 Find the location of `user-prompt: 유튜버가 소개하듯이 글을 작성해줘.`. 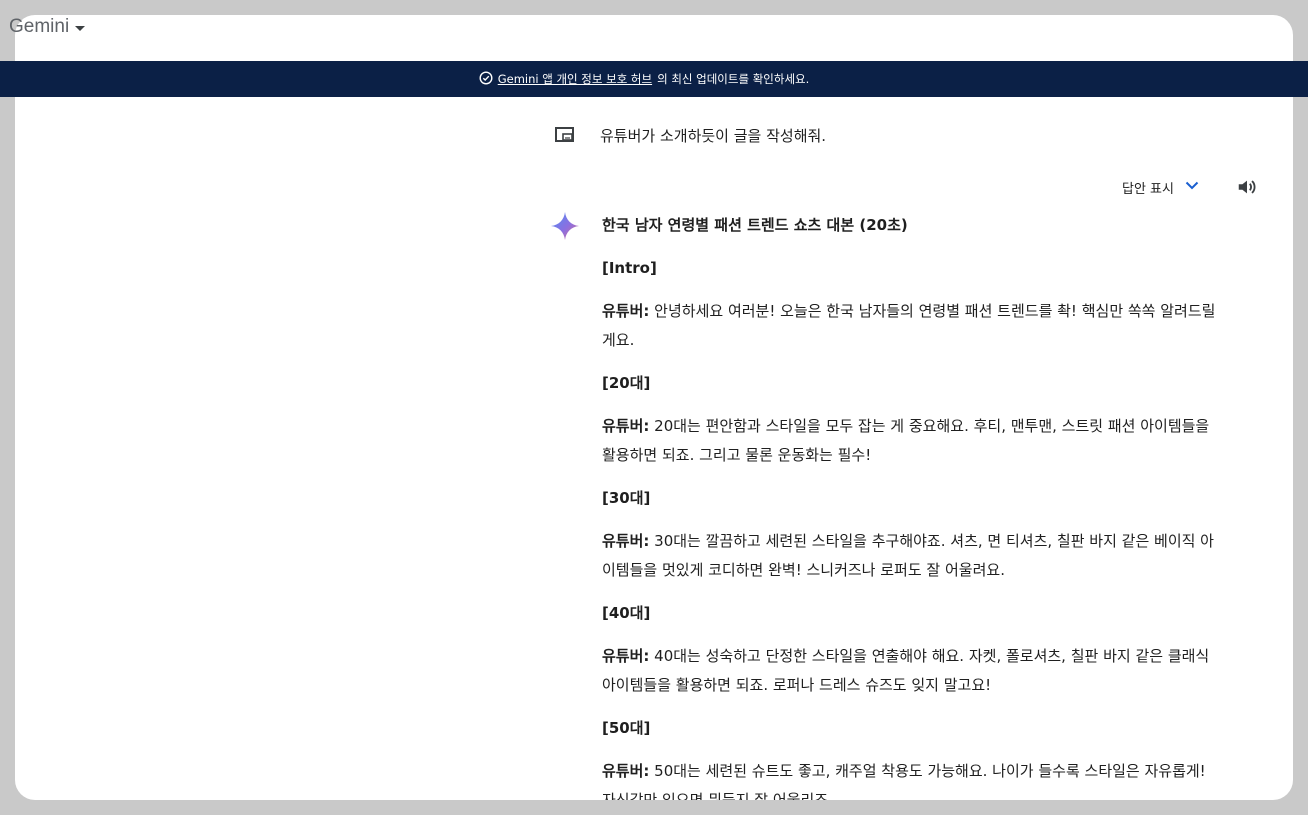

user-prompt: 유튜버가 소개하듯이 글을 작성해줘. is located at coordinates (690, 135).